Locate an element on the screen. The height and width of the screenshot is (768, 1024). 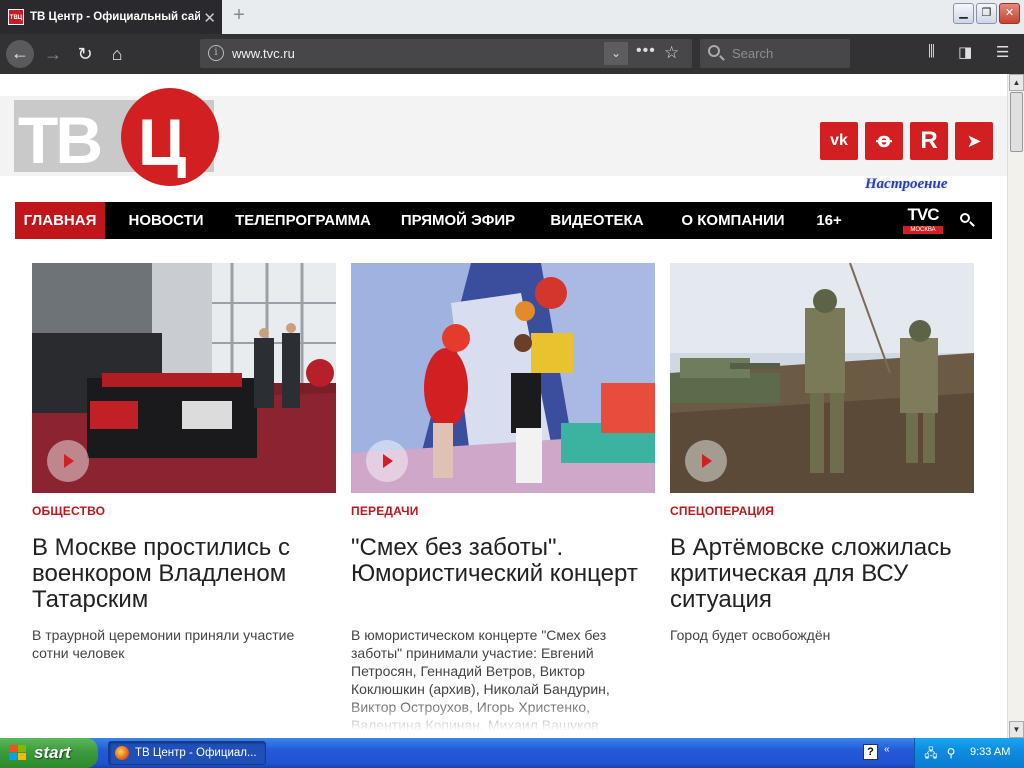
description-fade is located at coordinates (503, 717).